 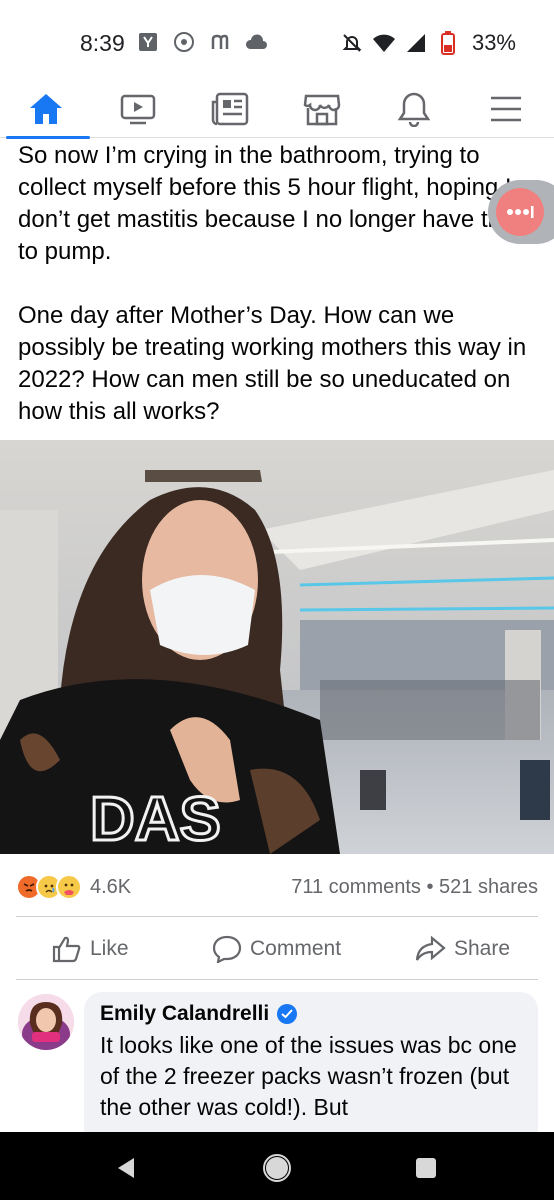 I want to click on home-circle-icon, so click(x=277, y=1168).